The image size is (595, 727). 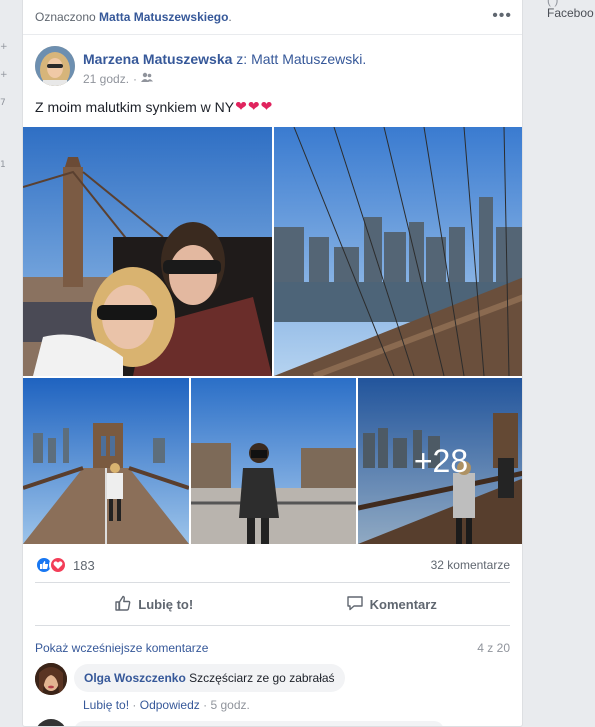 What do you see at coordinates (565, 363) in the screenshot?
I see `right-sidebar: ( ) Faceboo` at bounding box center [565, 363].